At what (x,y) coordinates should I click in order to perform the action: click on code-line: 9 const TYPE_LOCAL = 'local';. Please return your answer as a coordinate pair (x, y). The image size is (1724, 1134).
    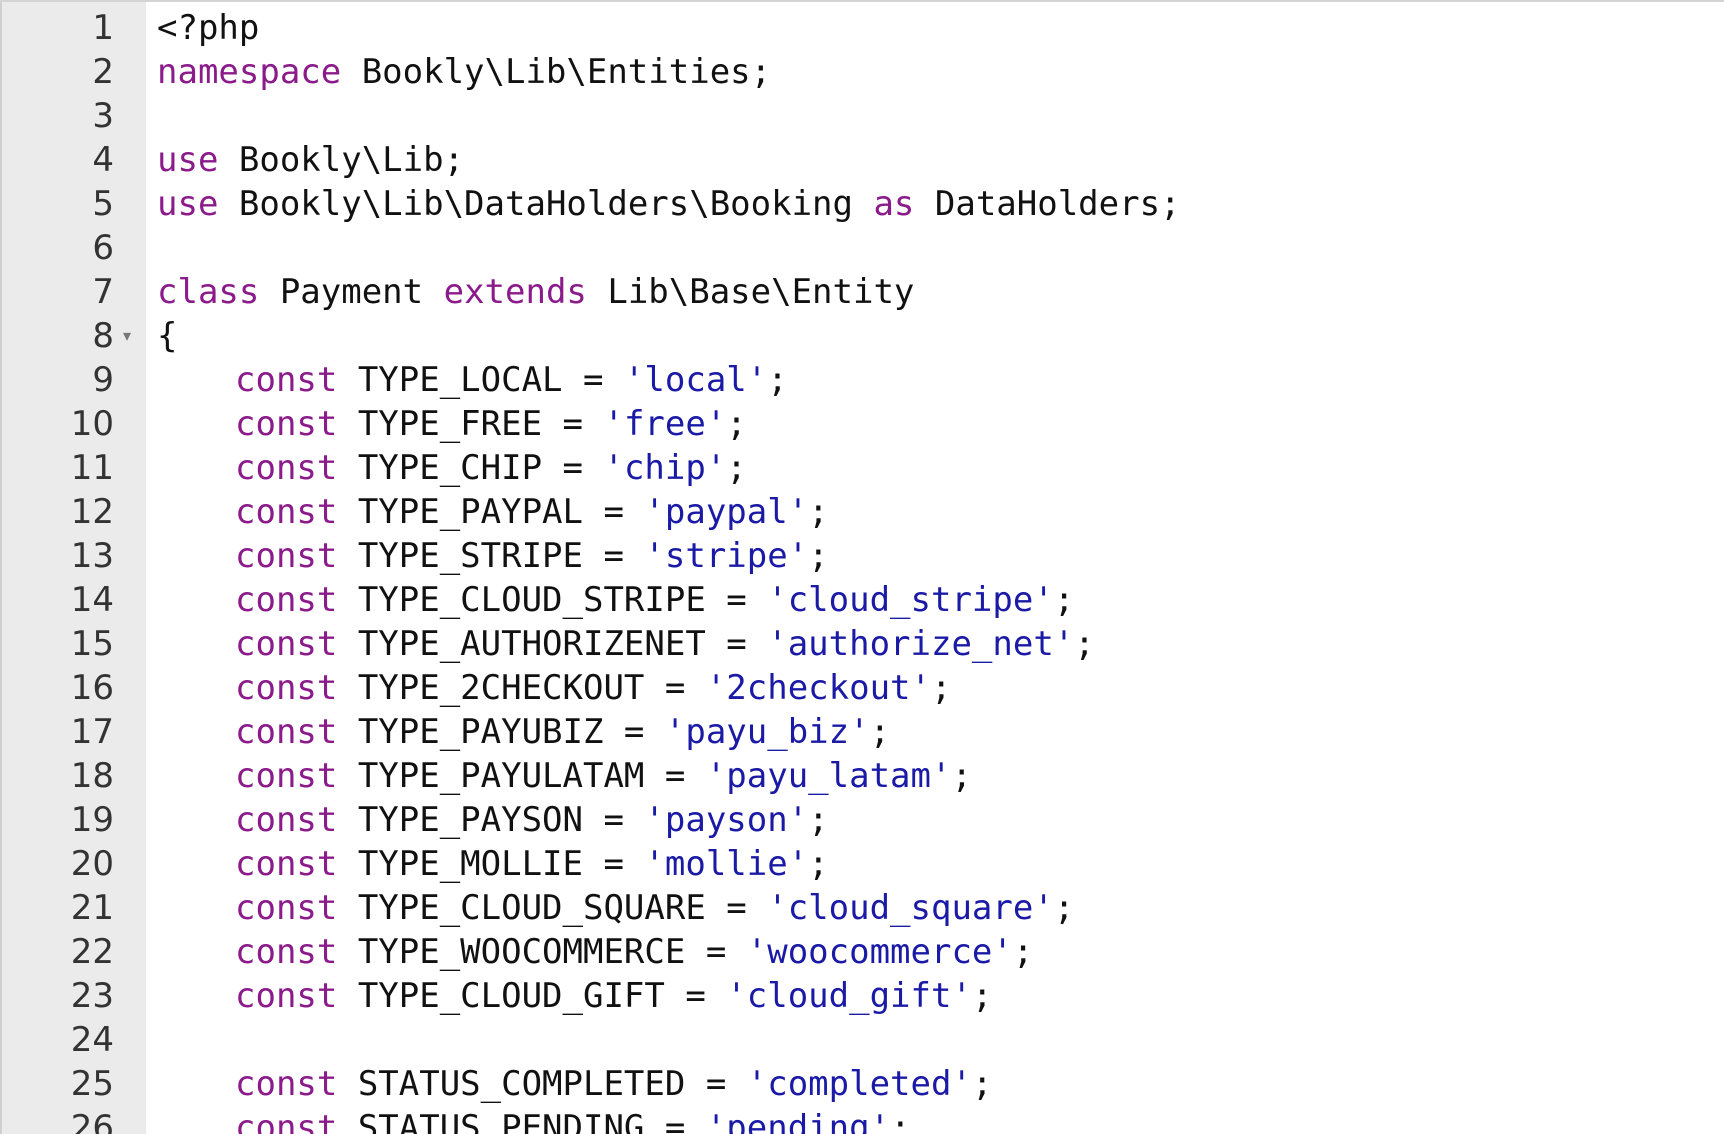
    Looking at the image, I should click on (862, 380).